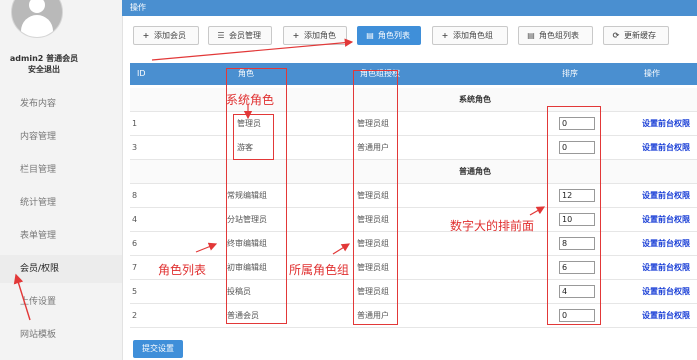 Image resolution: width=697 pixels, height=360 pixels. What do you see at coordinates (182, 270) in the screenshot?
I see `annotation-role-list: 角色列表` at bounding box center [182, 270].